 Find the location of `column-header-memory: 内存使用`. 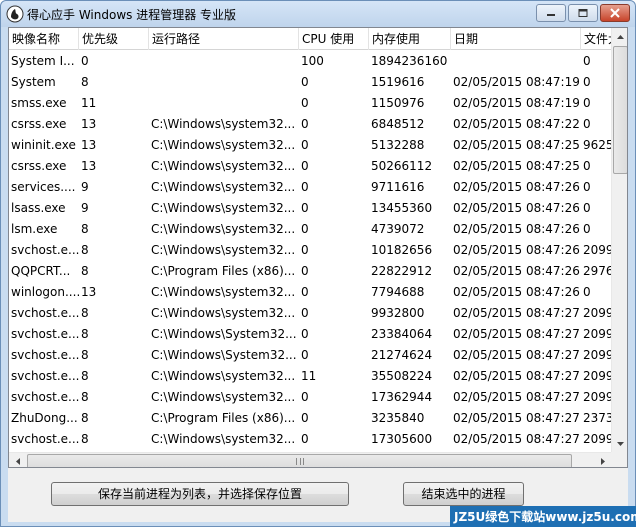

column-header-memory: 内存使用 is located at coordinates (410, 39).